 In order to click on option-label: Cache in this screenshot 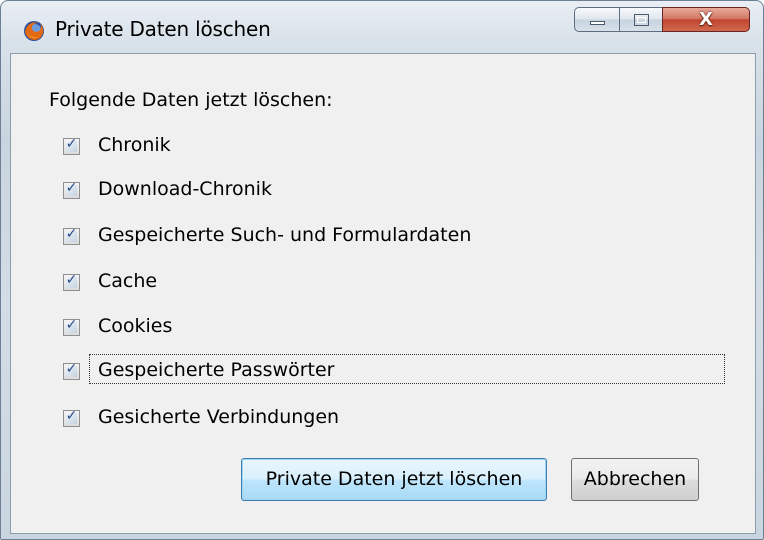, I will do `click(128, 281)`.